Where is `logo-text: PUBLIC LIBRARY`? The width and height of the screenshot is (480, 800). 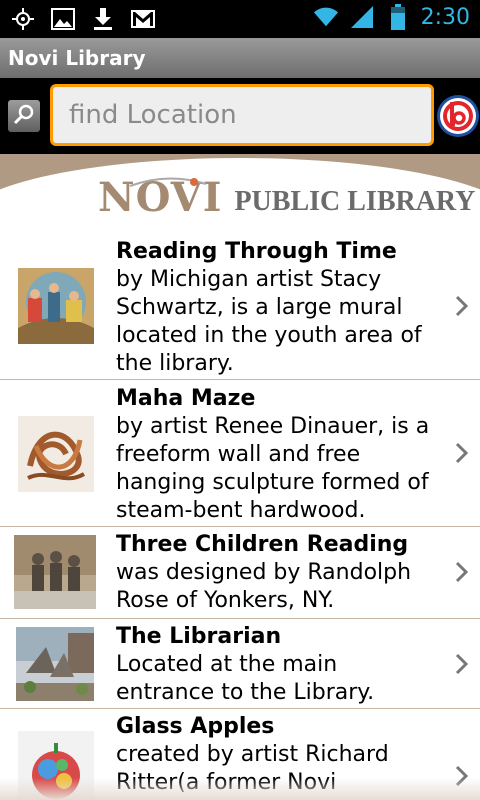 logo-text: PUBLIC LIBRARY is located at coordinates (355, 201).